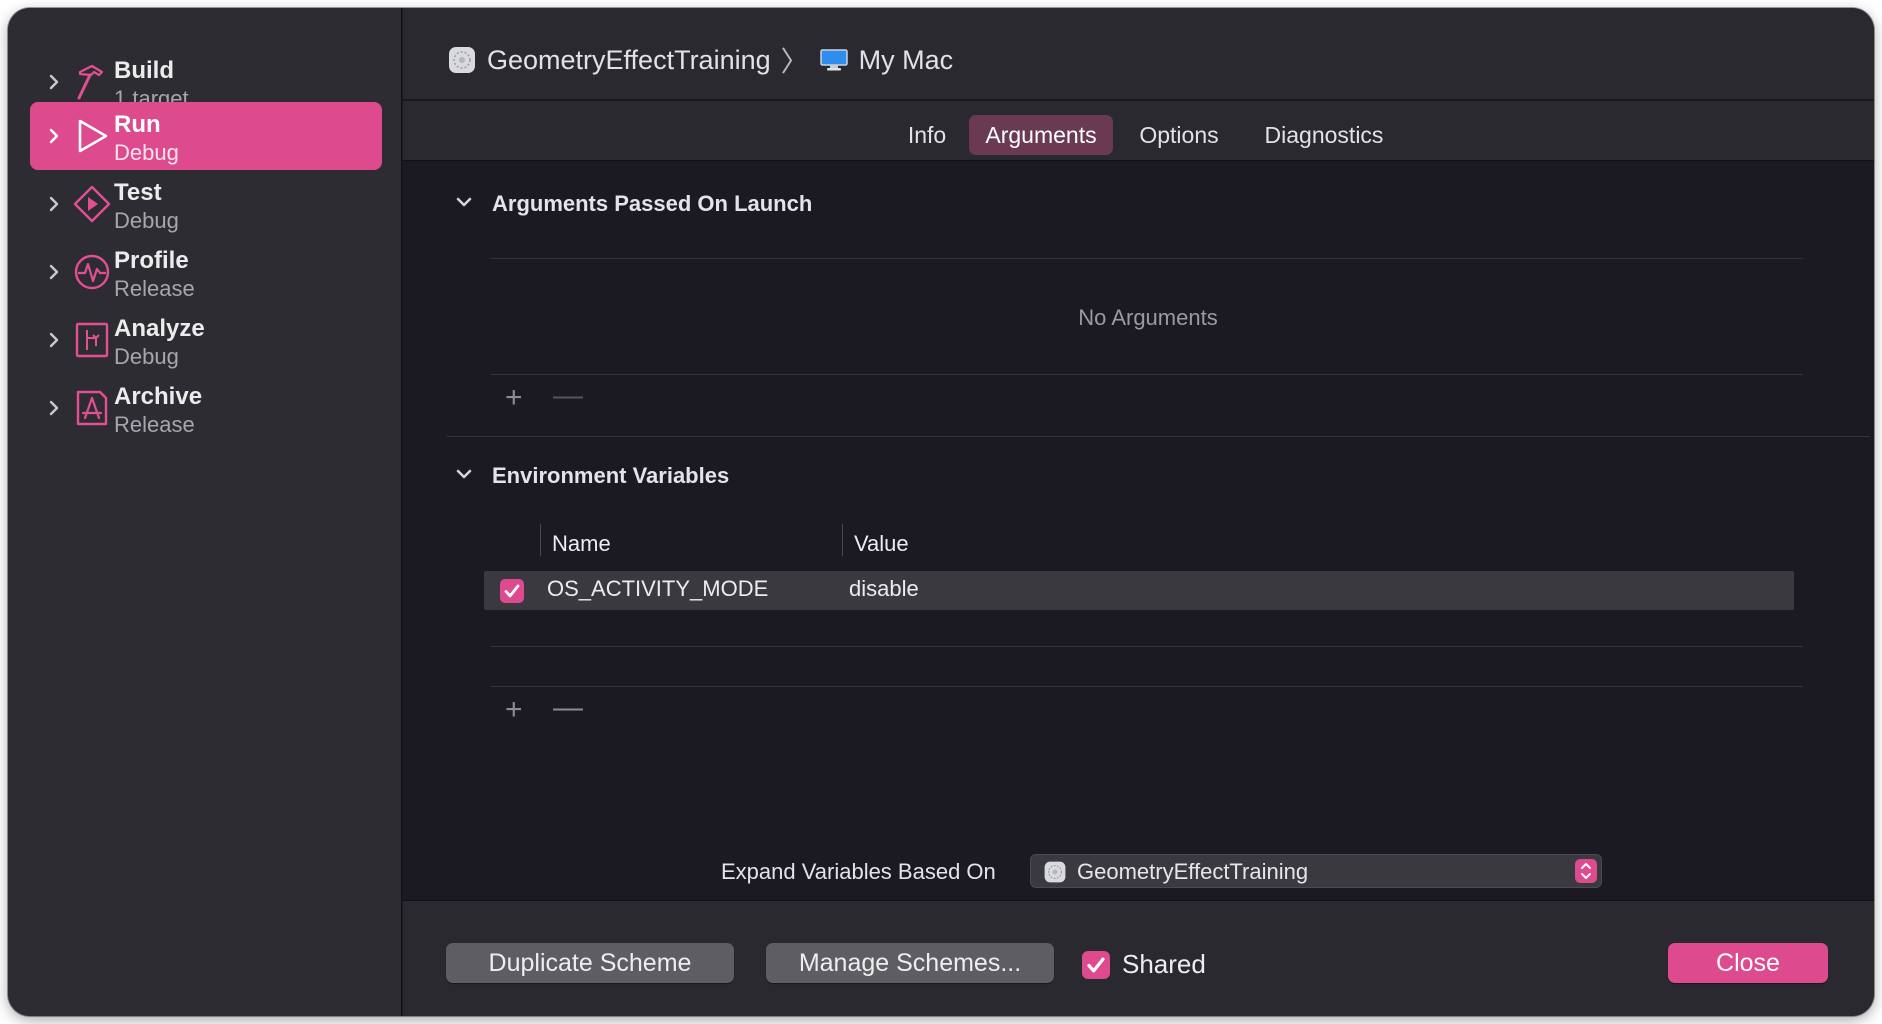 The height and width of the screenshot is (1024, 1882). What do you see at coordinates (568, 396) in the screenshot?
I see `remove-argument-button: —` at bounding box center [568, 396].